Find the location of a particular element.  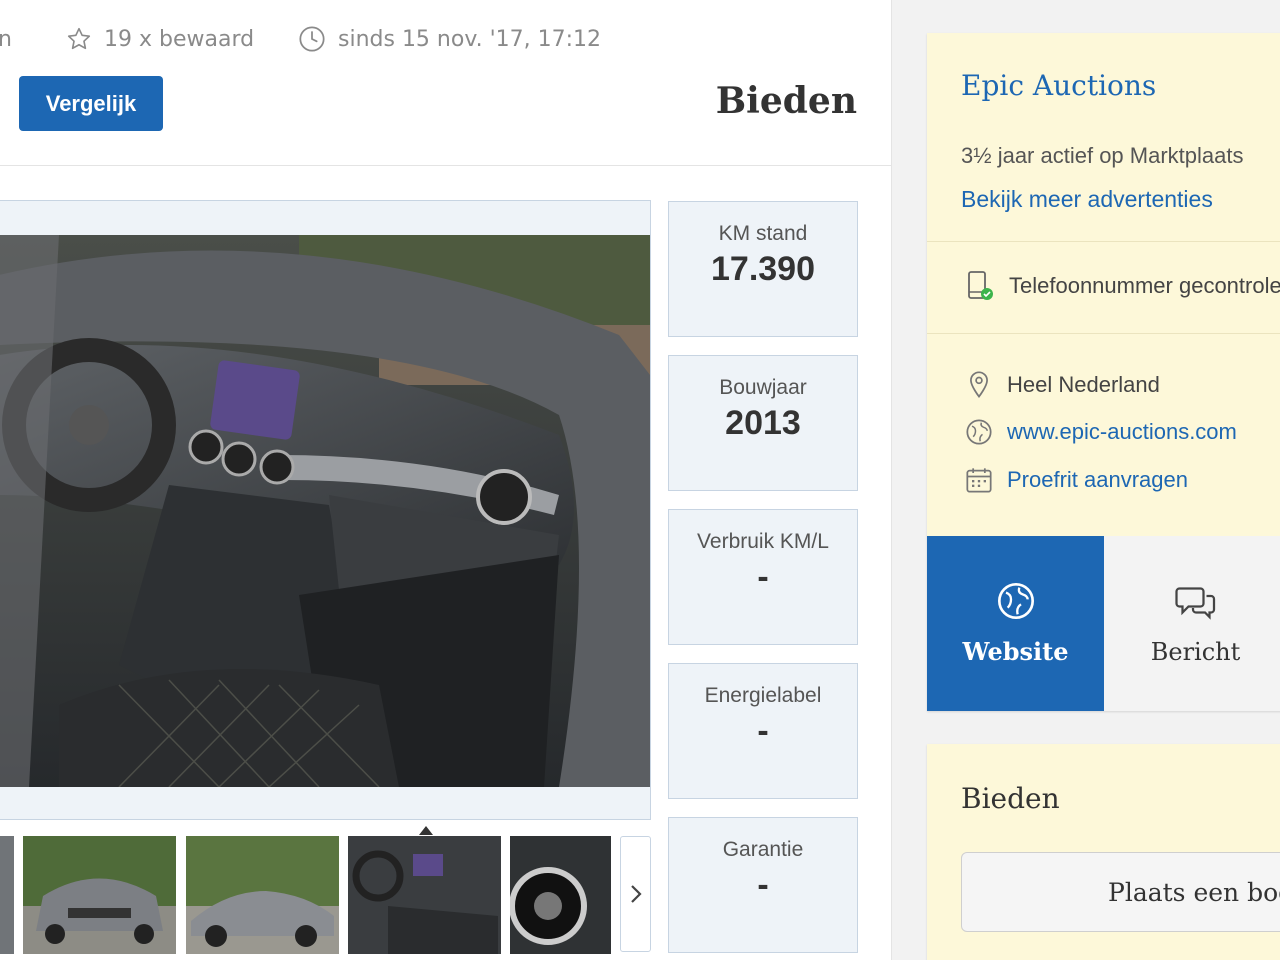

location-pin-icon is located at coordinates (979, 384).